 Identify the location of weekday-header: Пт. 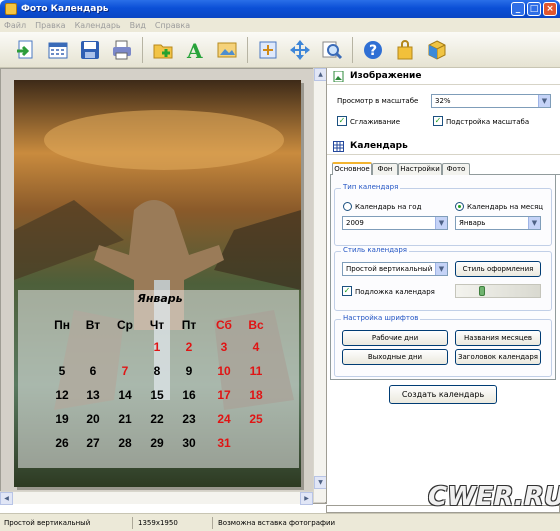
(189, 325).